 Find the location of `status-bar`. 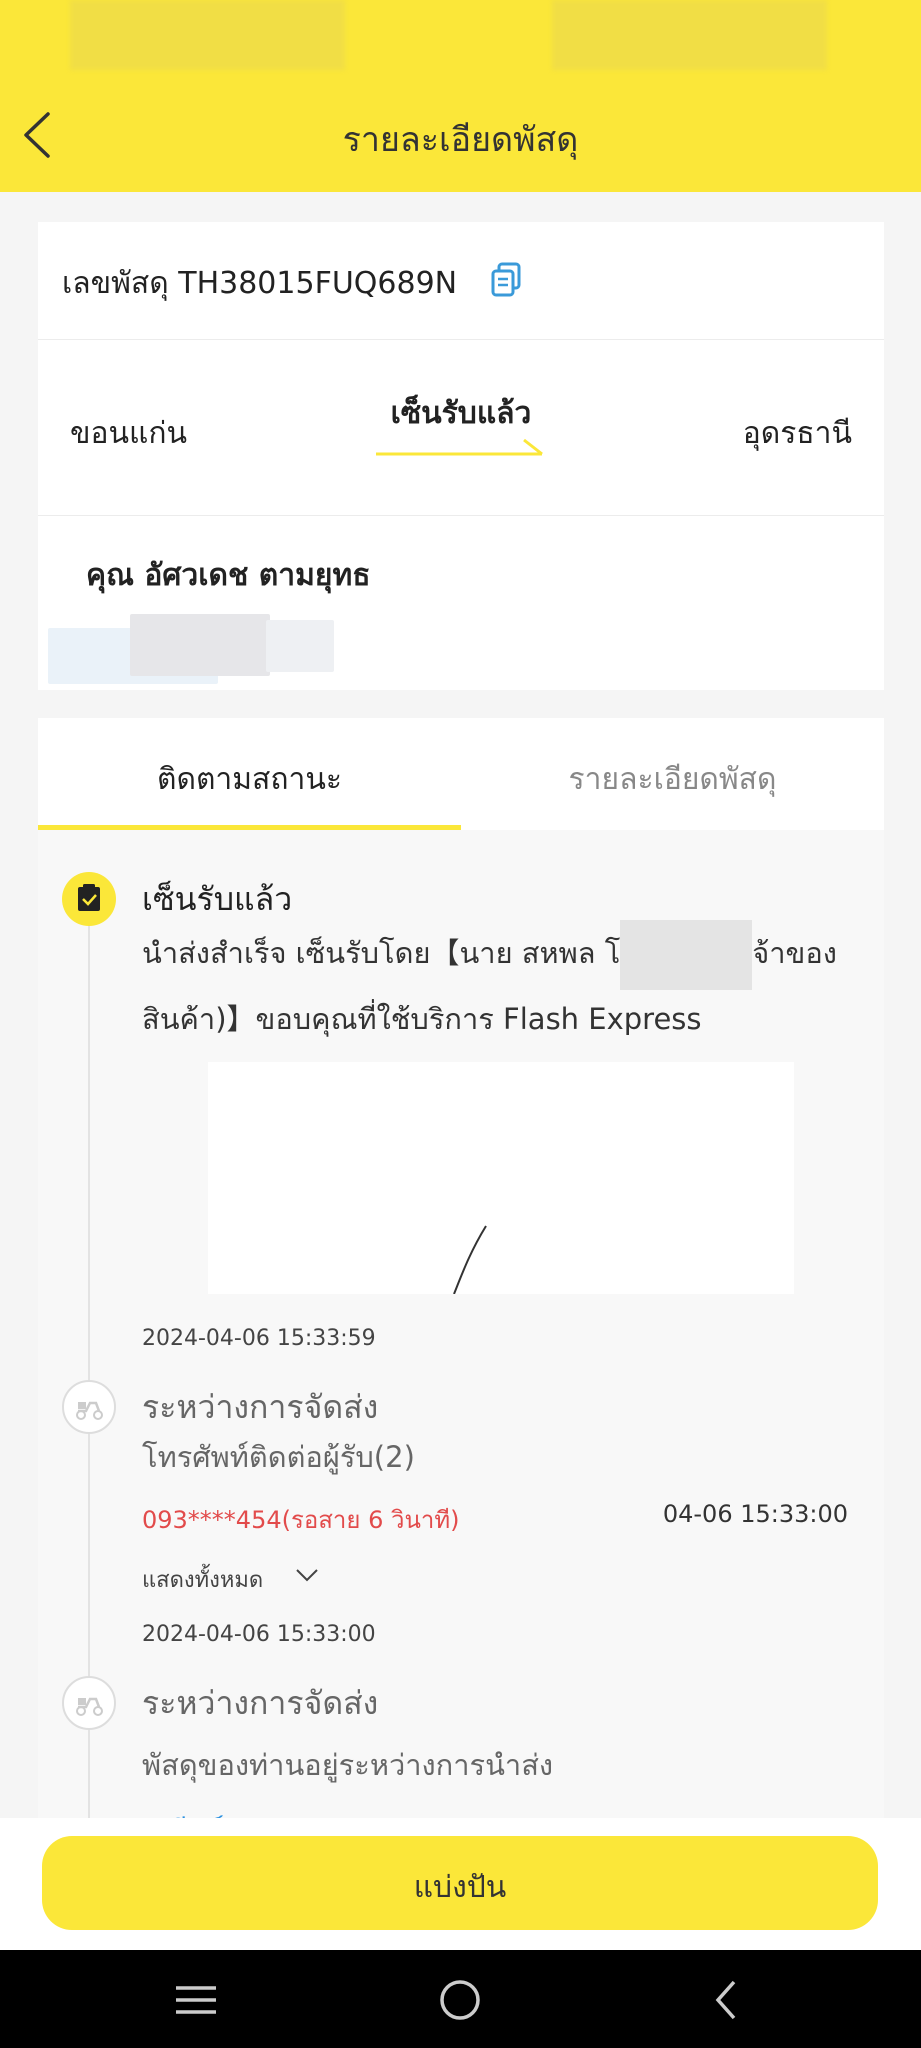

status-bar is located at coordinates (460, 39).